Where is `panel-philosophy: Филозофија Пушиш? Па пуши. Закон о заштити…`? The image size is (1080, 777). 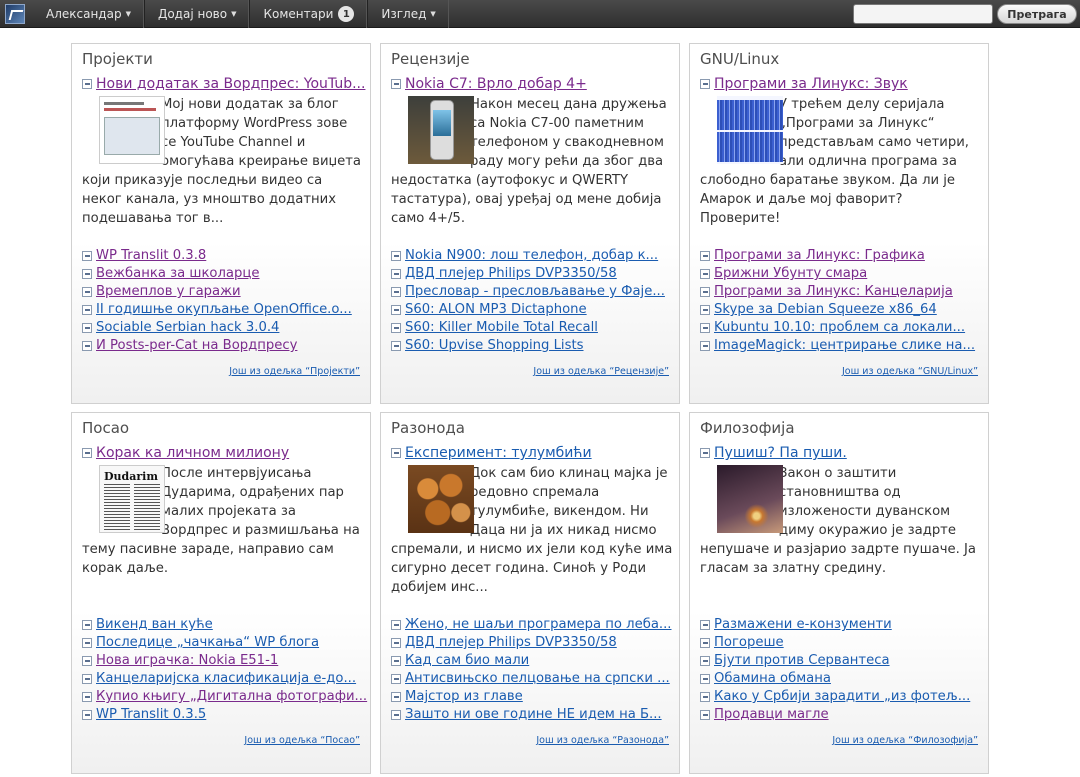 panel-philosophy: Филозофија Пушиш? Па пуши. Закон о заштити… is located at coordinates (839, 593).